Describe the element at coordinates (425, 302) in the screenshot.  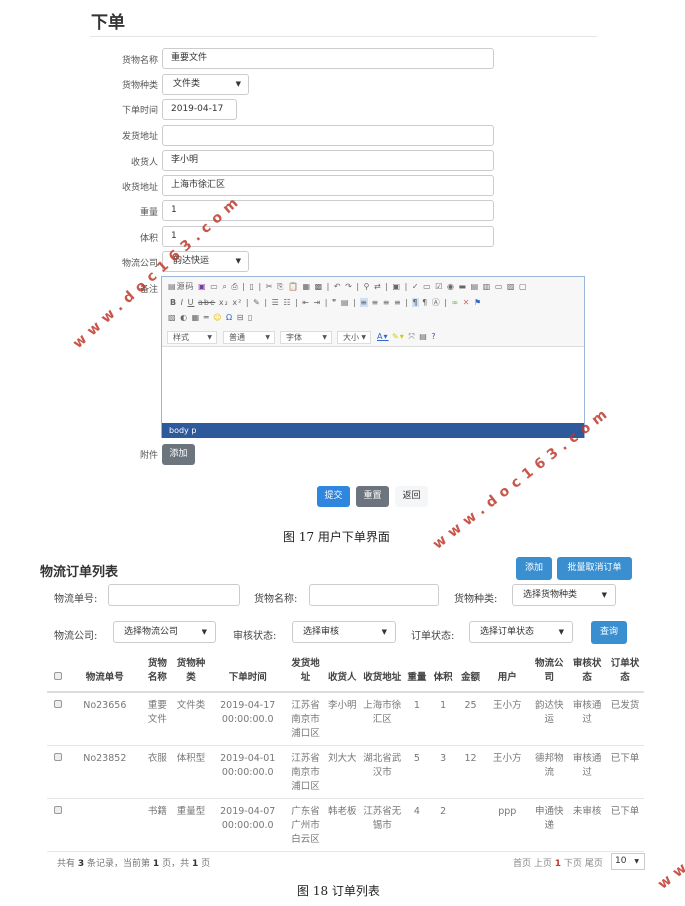
I see `rtl-icon: ¶` at that location.